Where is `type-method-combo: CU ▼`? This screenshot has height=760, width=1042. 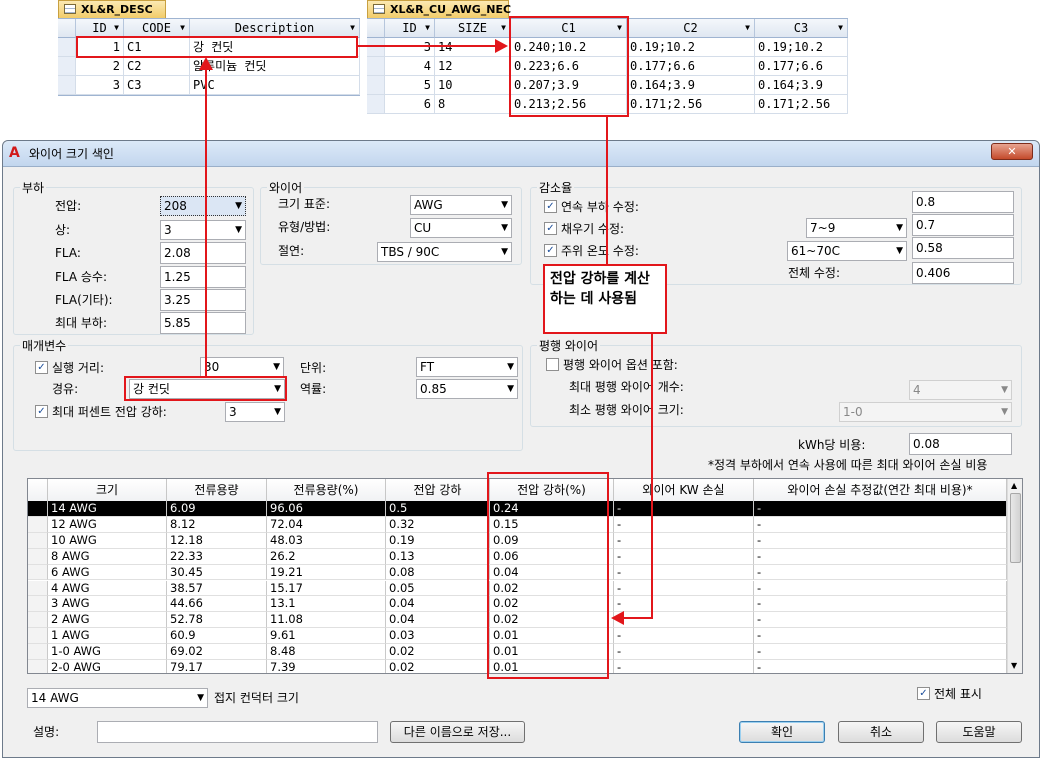
type-method-combo: CU ▼ is located at coordinates (461, 228).